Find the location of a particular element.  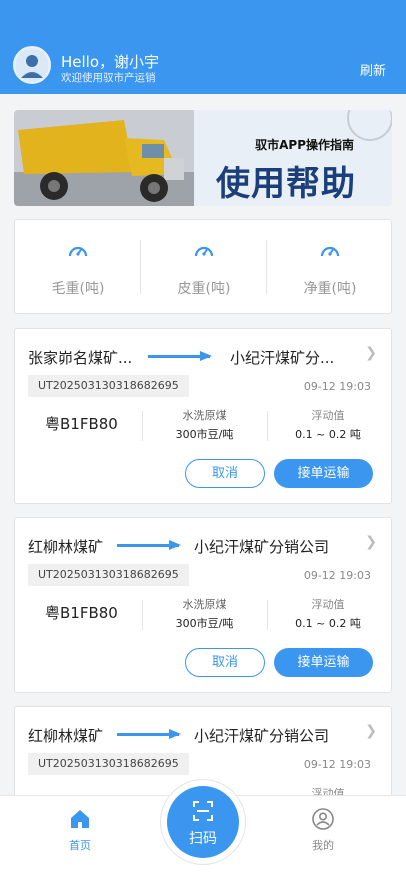

weight-label: 净重(吨) is located at coordinates (330, 289).